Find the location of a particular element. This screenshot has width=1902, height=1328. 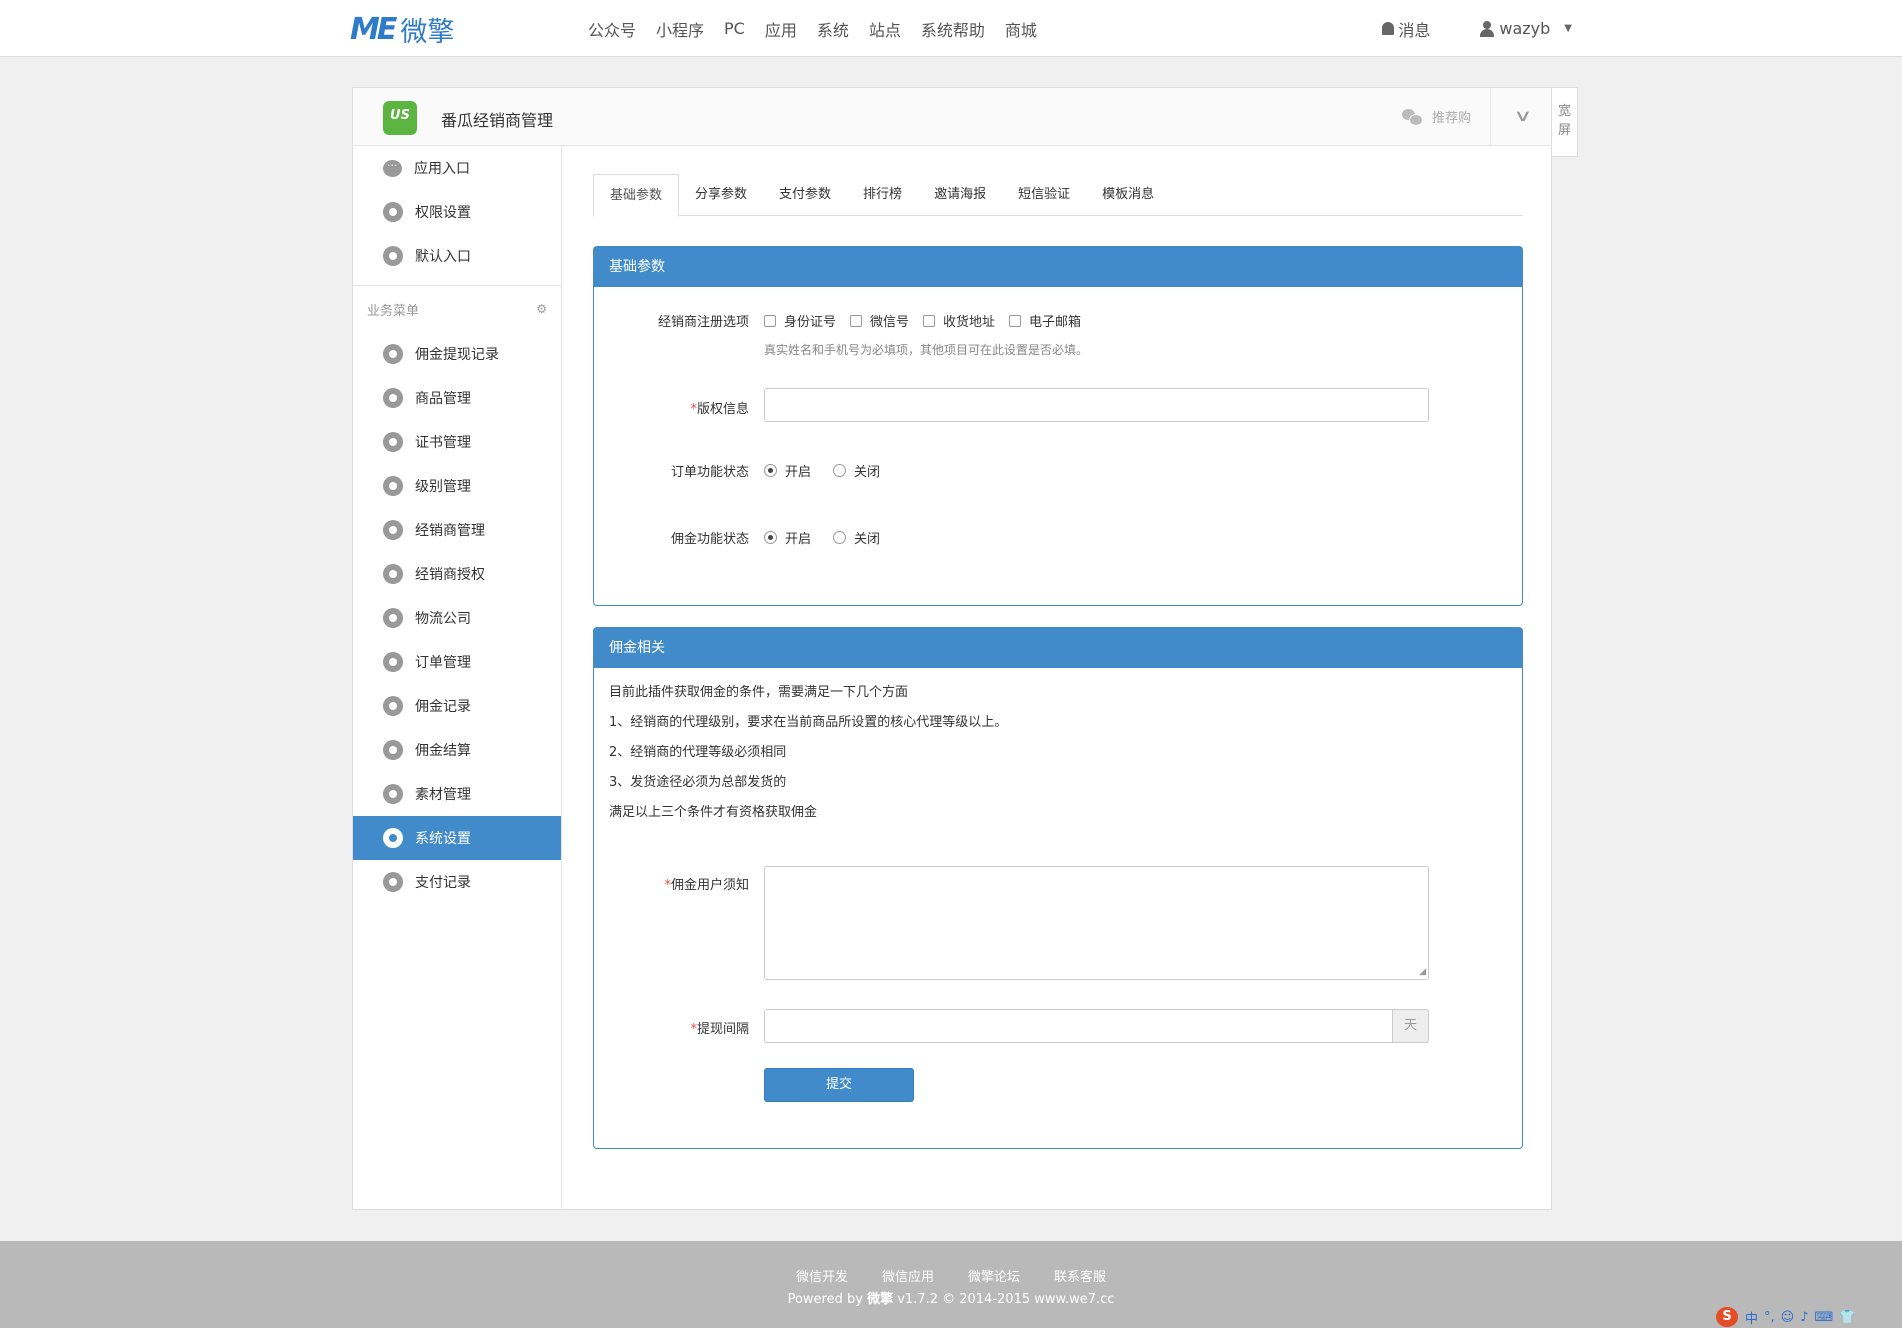

sidebar-item-permissions: 权限设置 is located at coordinates (457, 212).